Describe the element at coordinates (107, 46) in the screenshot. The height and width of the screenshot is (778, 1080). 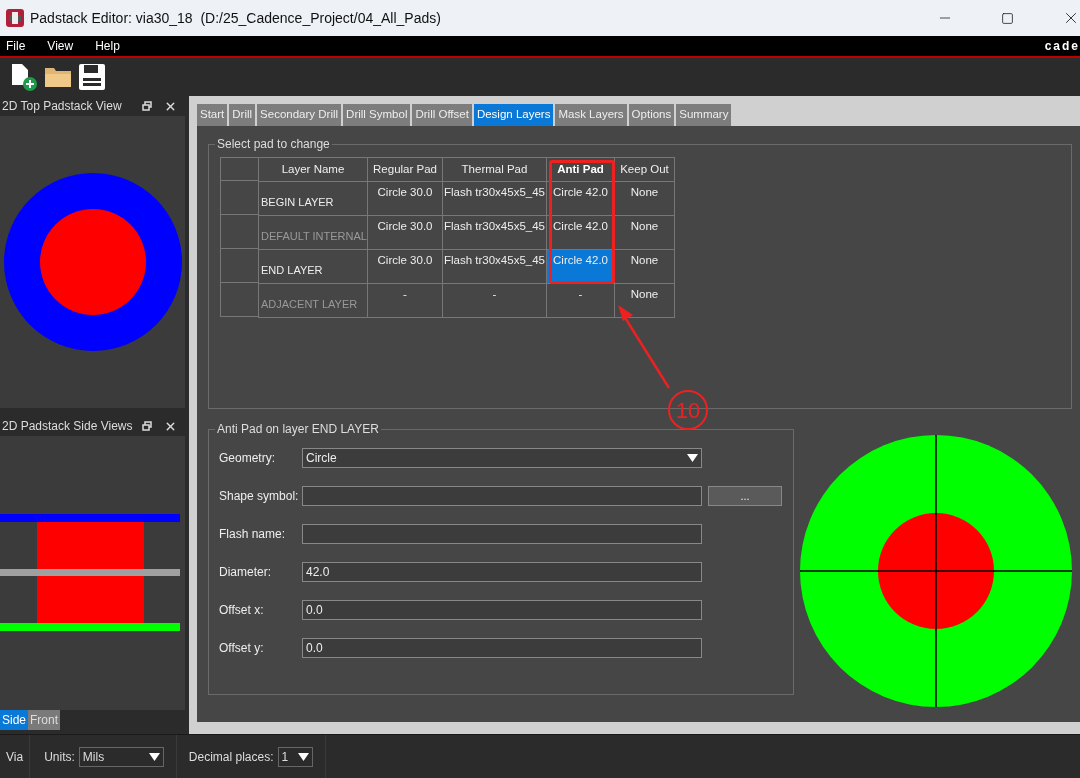
I see `menu-item: Help` at that location.